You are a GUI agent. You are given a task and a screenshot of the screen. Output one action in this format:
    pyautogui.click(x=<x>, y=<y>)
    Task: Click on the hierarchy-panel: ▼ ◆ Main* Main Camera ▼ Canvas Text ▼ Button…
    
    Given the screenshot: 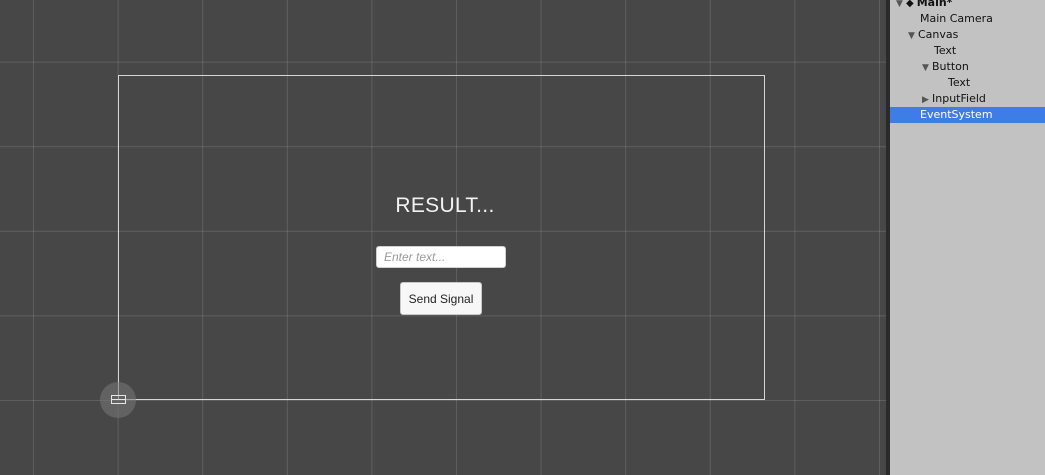 What is the action you would take?
    pyautogui.click(x=967, y=237)
    